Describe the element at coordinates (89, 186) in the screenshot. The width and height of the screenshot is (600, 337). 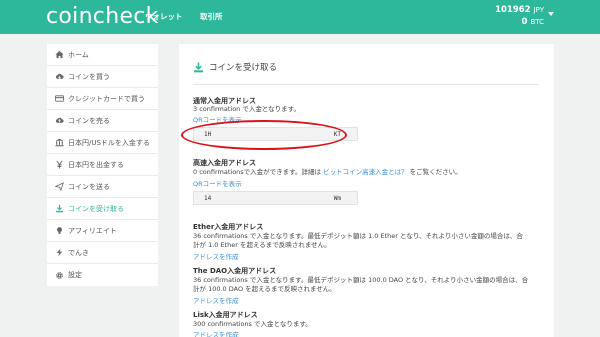
I see `sidebar-item-label: コインを送る` at that location.